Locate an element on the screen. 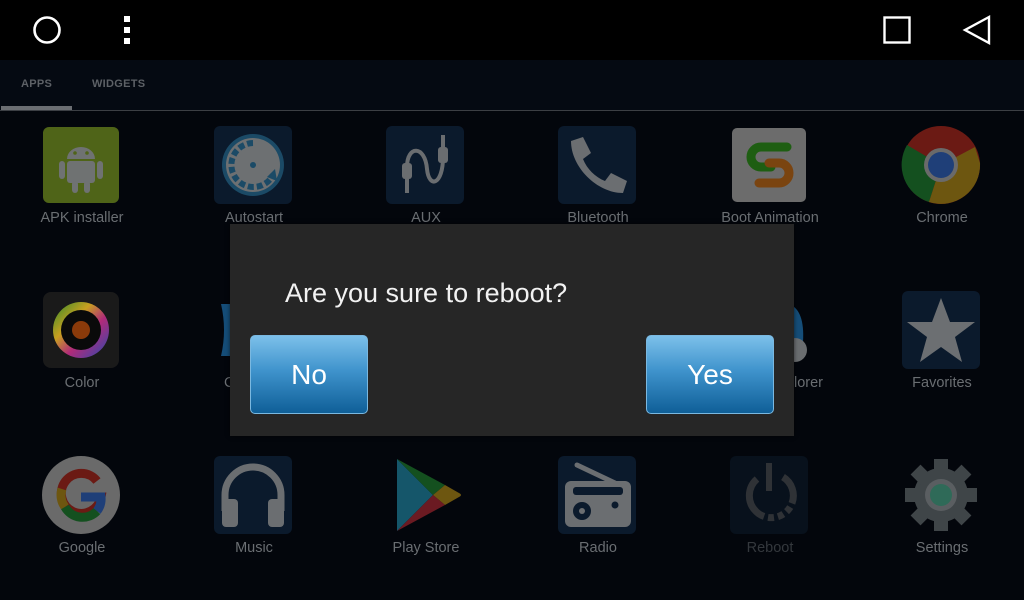 Image resolution: width=1024 pixels, height=600 pixels. back-button is located at coordinates (977, 30).